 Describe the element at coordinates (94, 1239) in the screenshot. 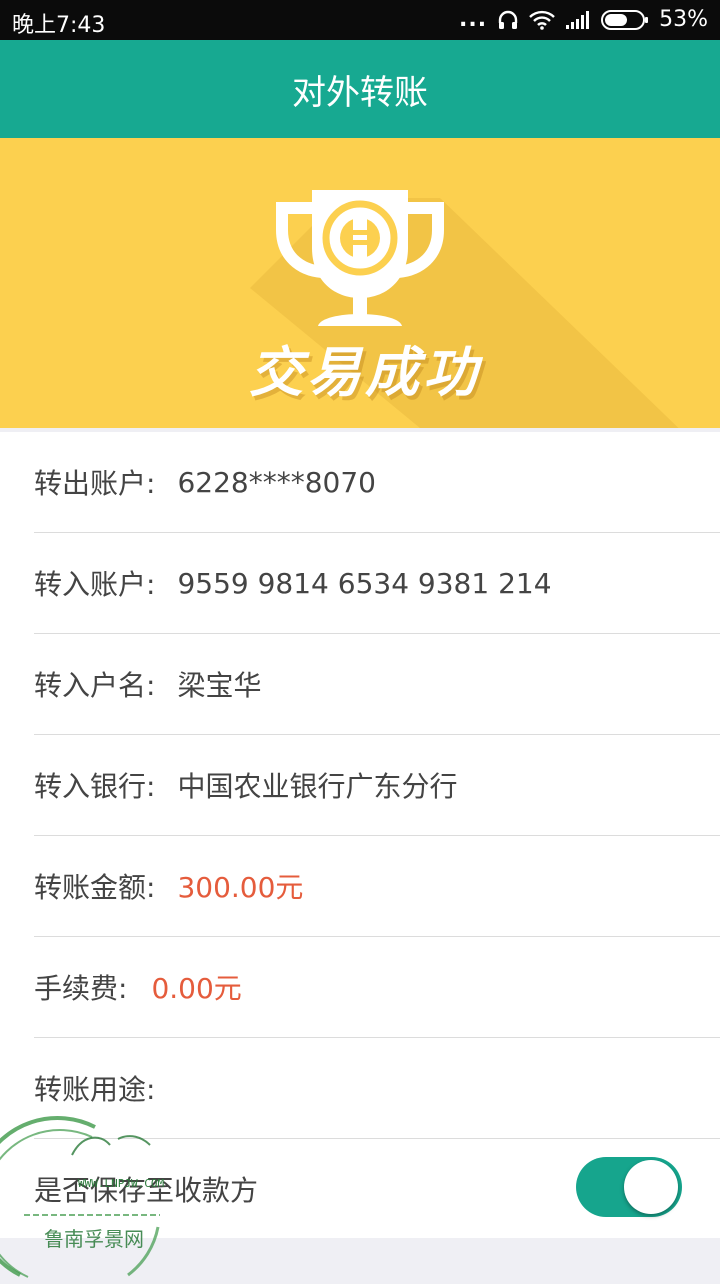

I see `watermark-text: 鲁南孚景网` at that location.